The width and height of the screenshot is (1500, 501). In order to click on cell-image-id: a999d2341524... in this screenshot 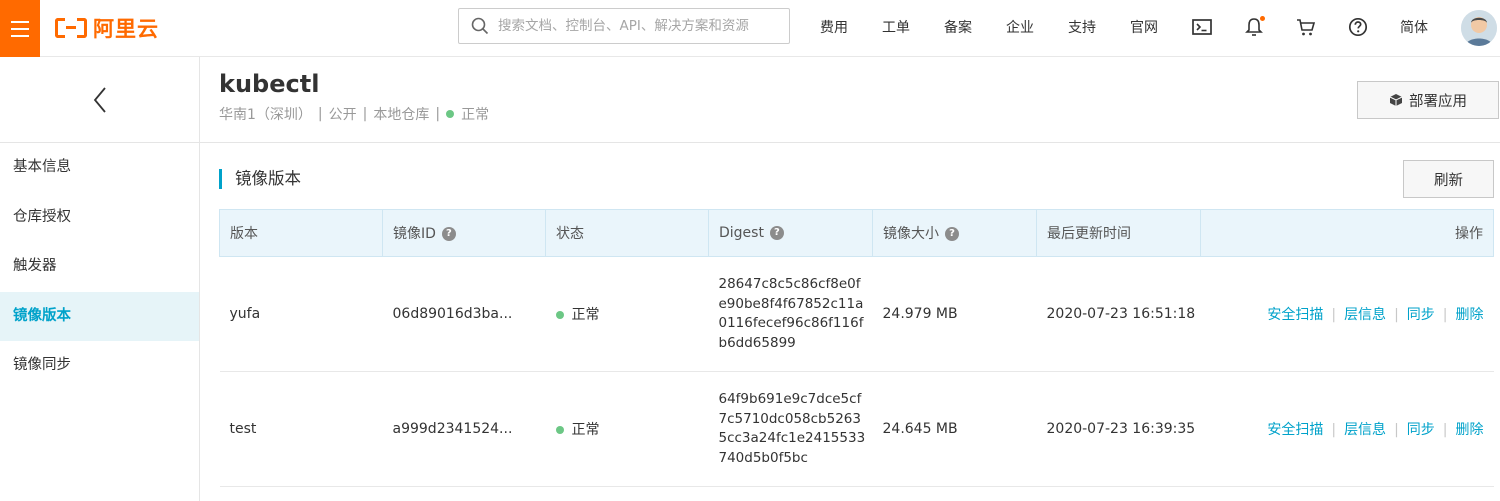, I will do `click(452, 429)`.